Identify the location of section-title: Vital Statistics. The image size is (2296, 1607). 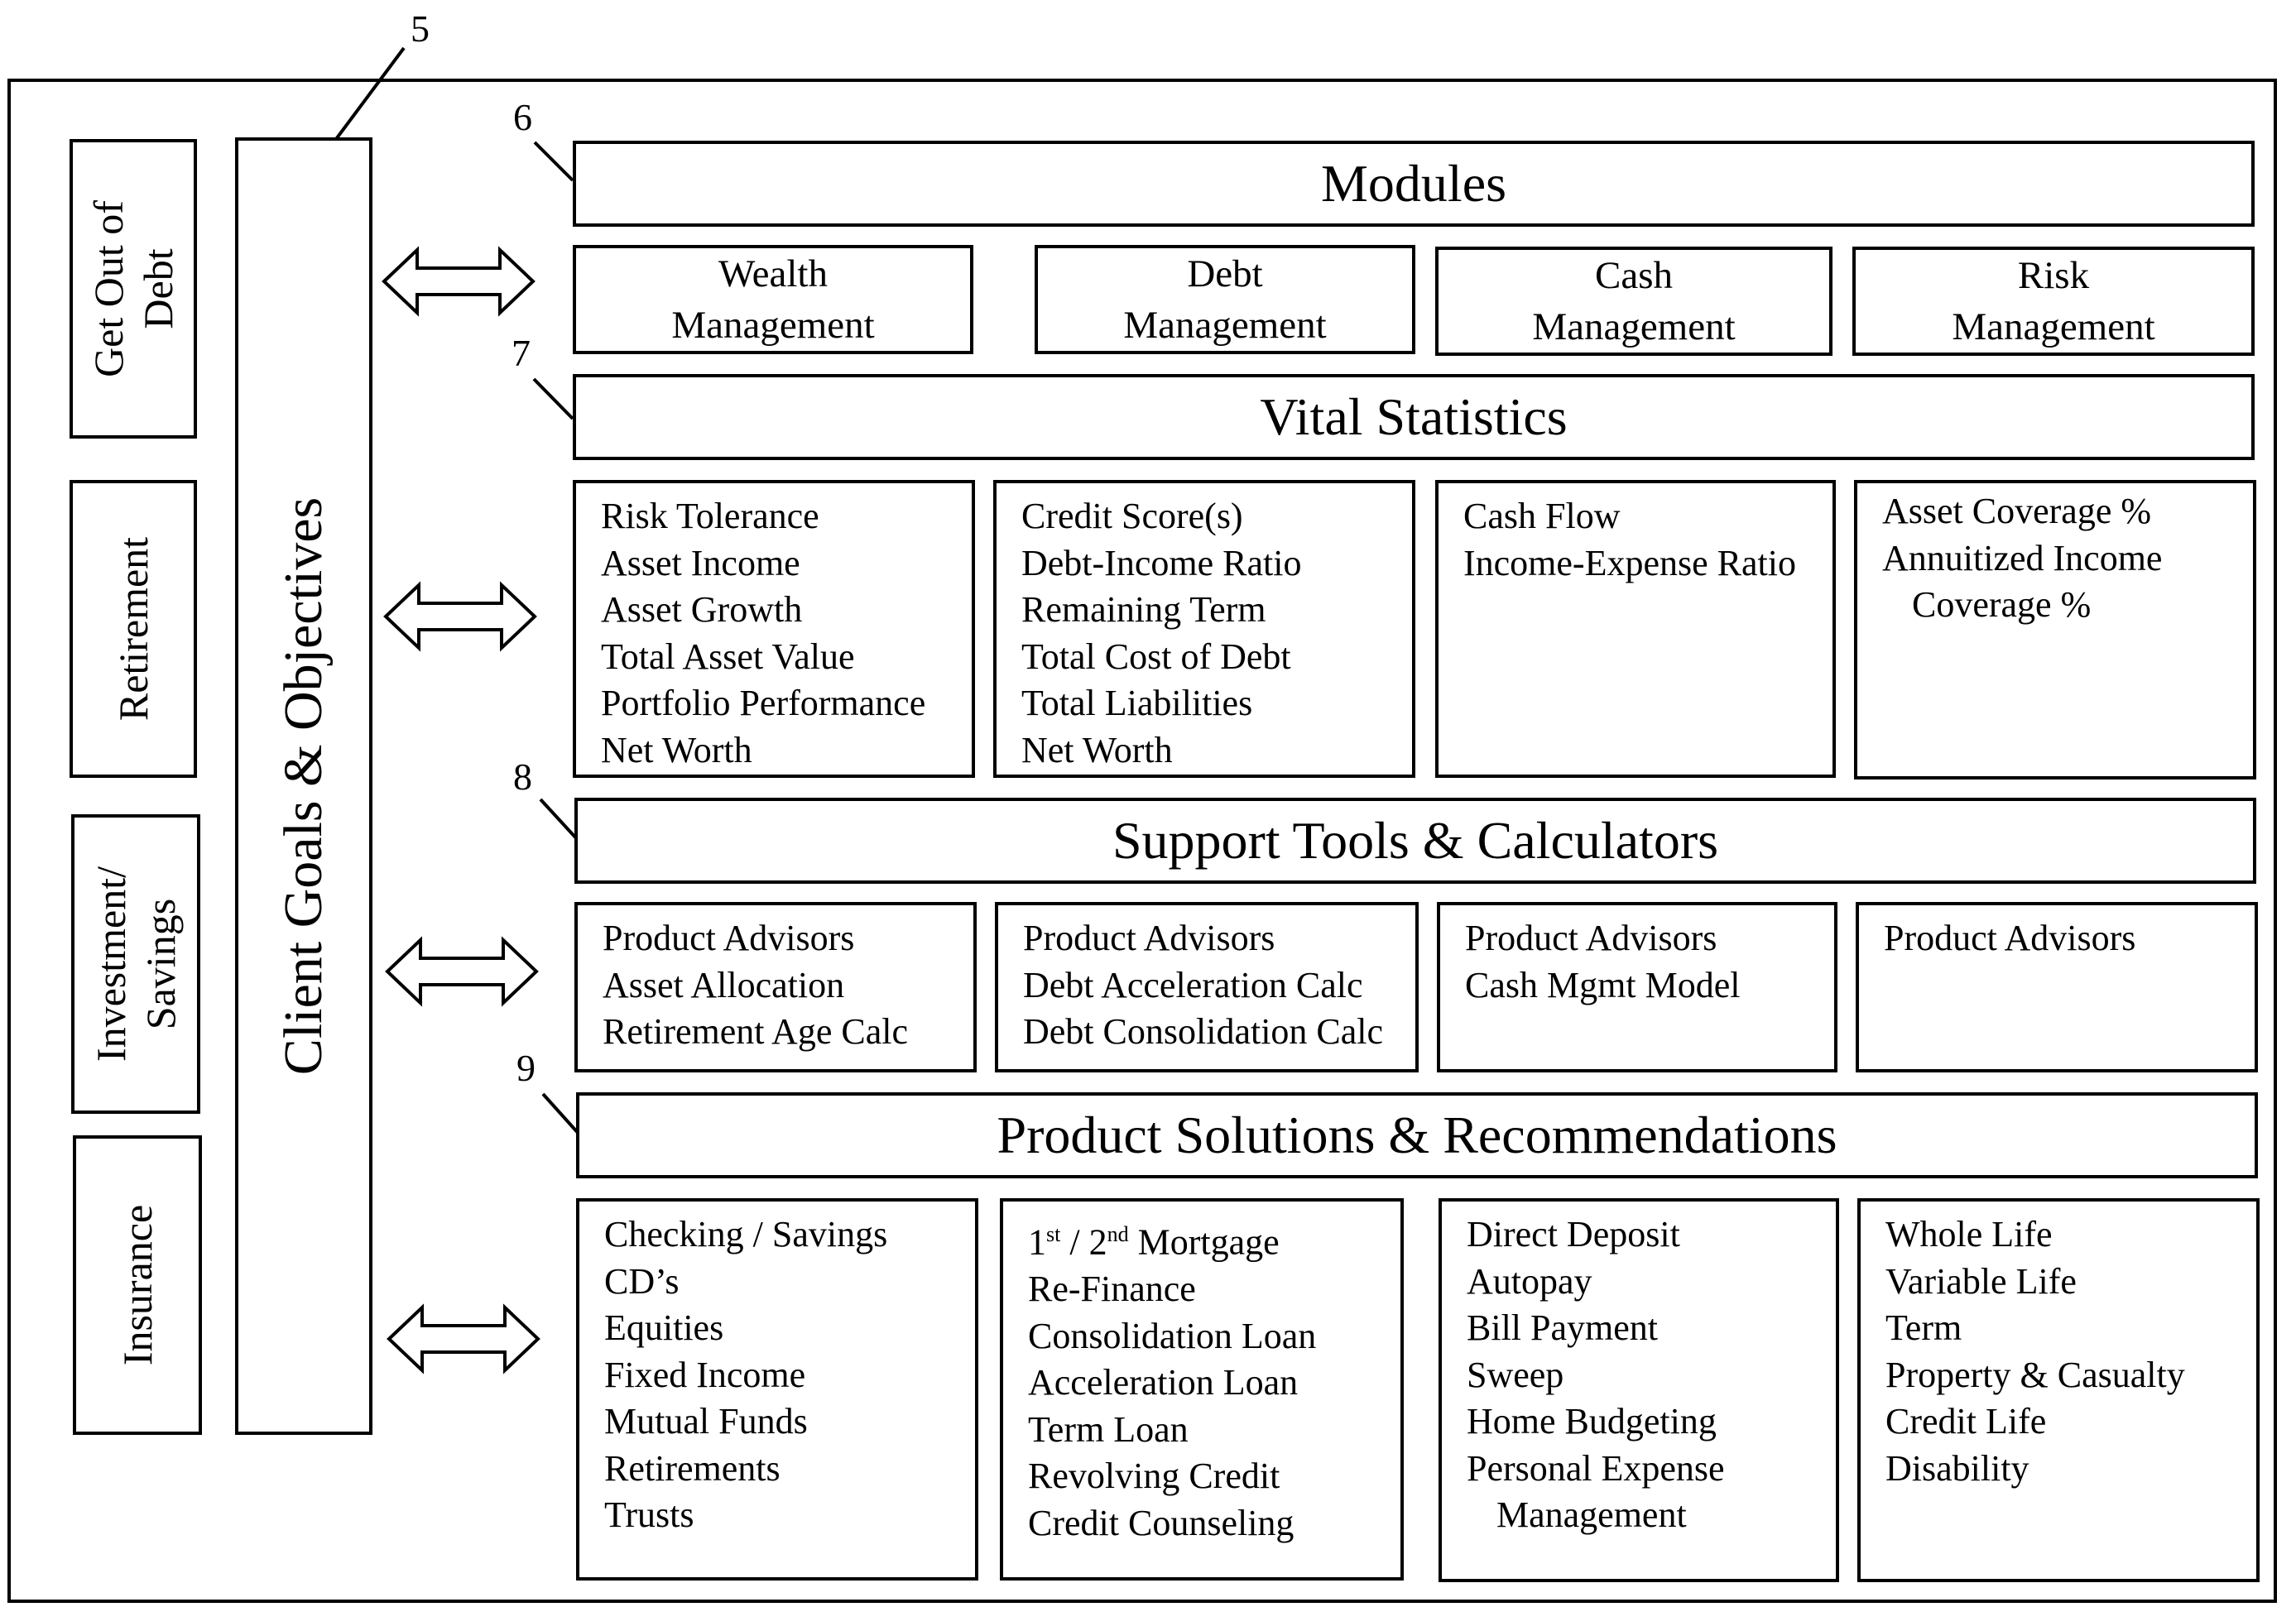
(1414, 416).